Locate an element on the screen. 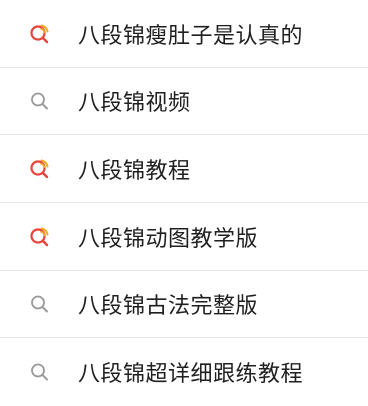  suggestion-text: 八段锦视频 is located at coordinates (134, 104).